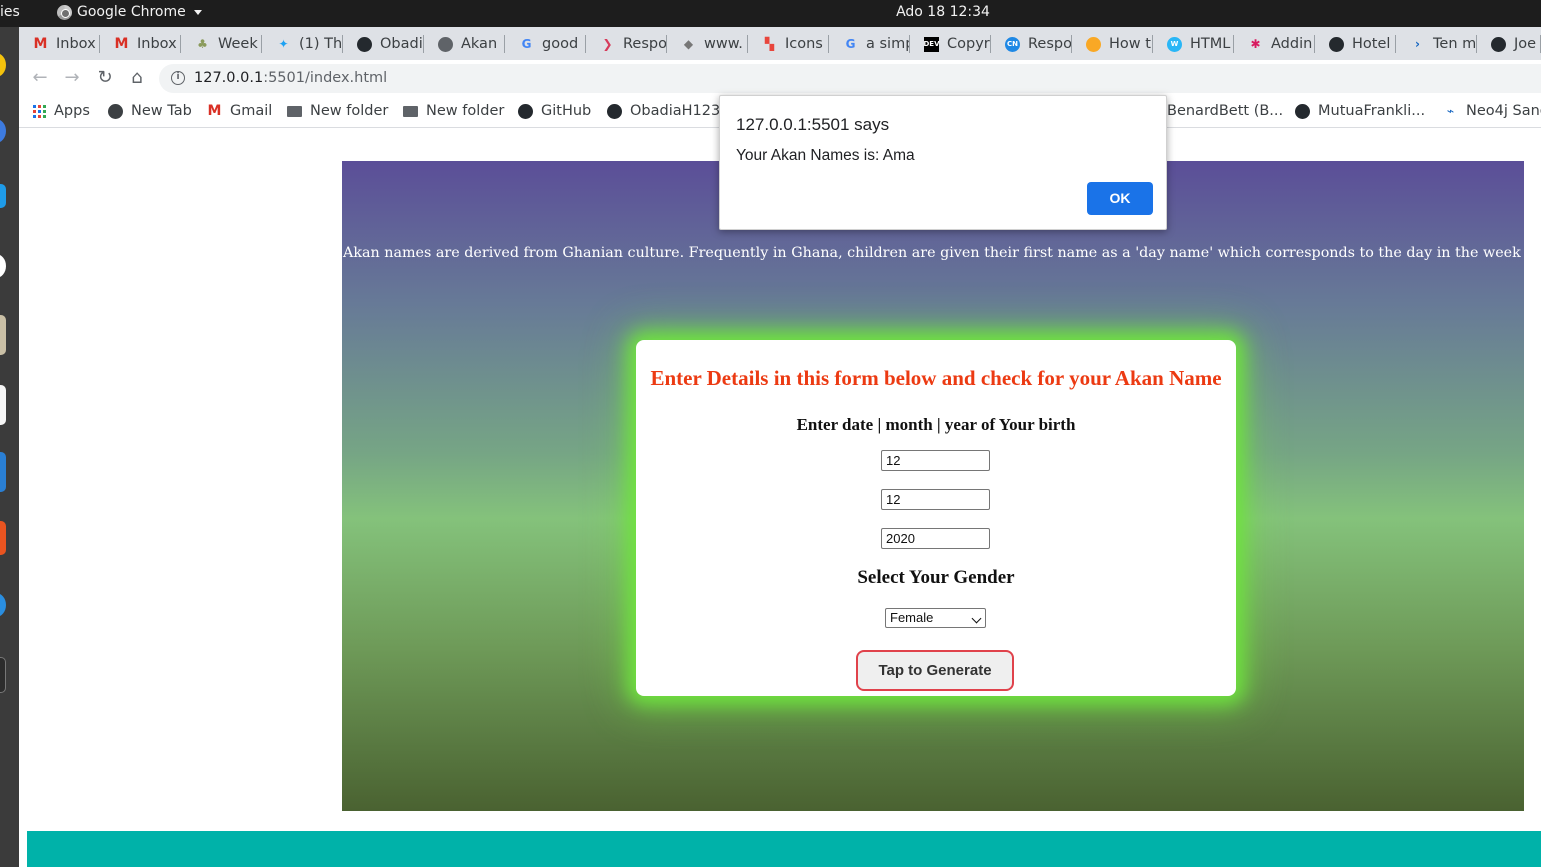  Describe the element at coordinates (251, 111) in the screenshot. I see `bookmark-label: Gmail` at that location.